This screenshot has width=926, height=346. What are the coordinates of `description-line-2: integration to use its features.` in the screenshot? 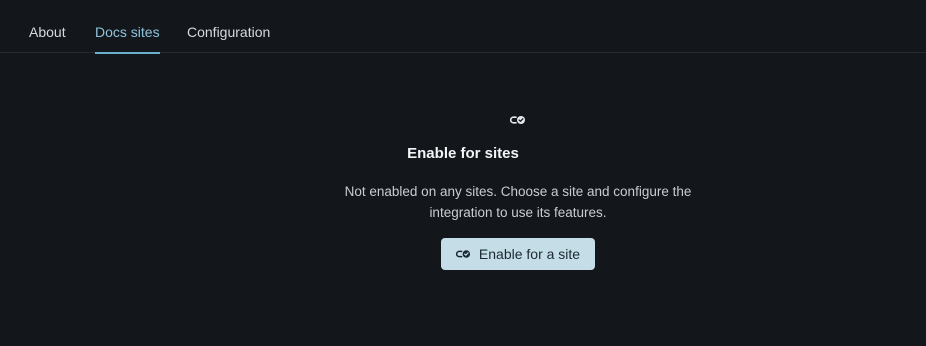 It's located at (518, 212).